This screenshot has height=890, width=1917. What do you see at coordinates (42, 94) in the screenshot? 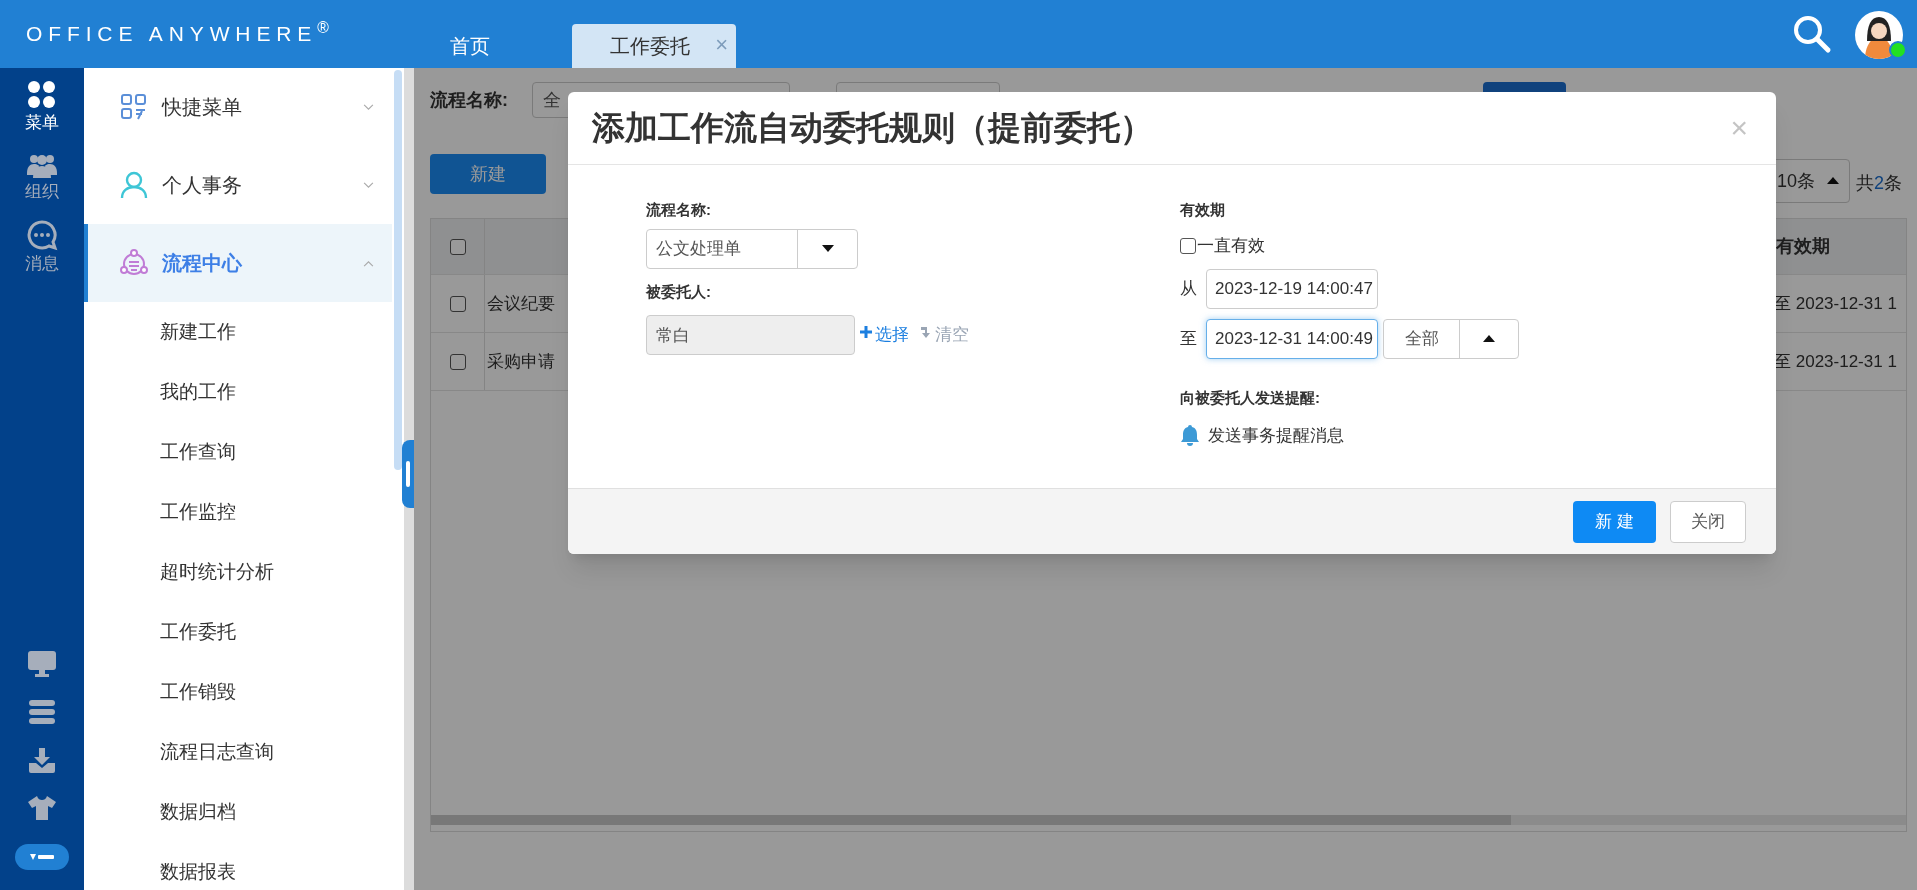
I see `apps-icon` at bounding box center [42, 94].